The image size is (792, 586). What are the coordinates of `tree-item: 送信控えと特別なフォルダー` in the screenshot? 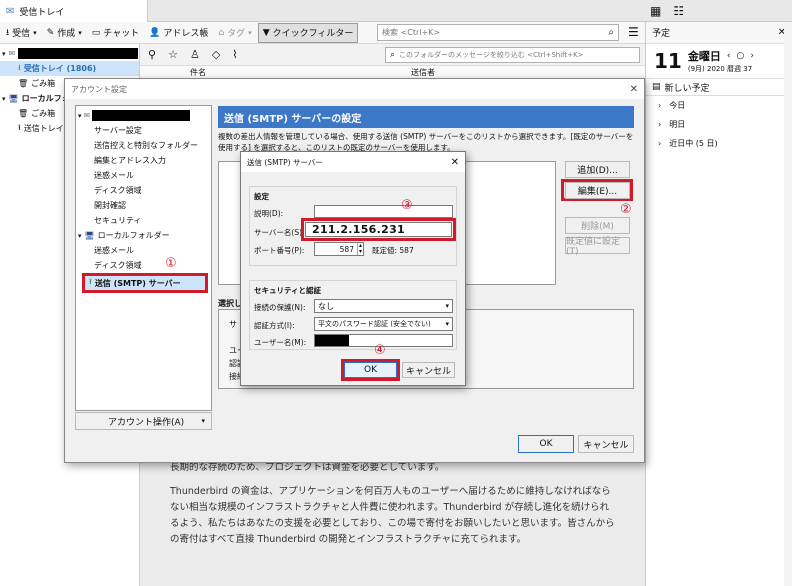 It's located at (143, 145).